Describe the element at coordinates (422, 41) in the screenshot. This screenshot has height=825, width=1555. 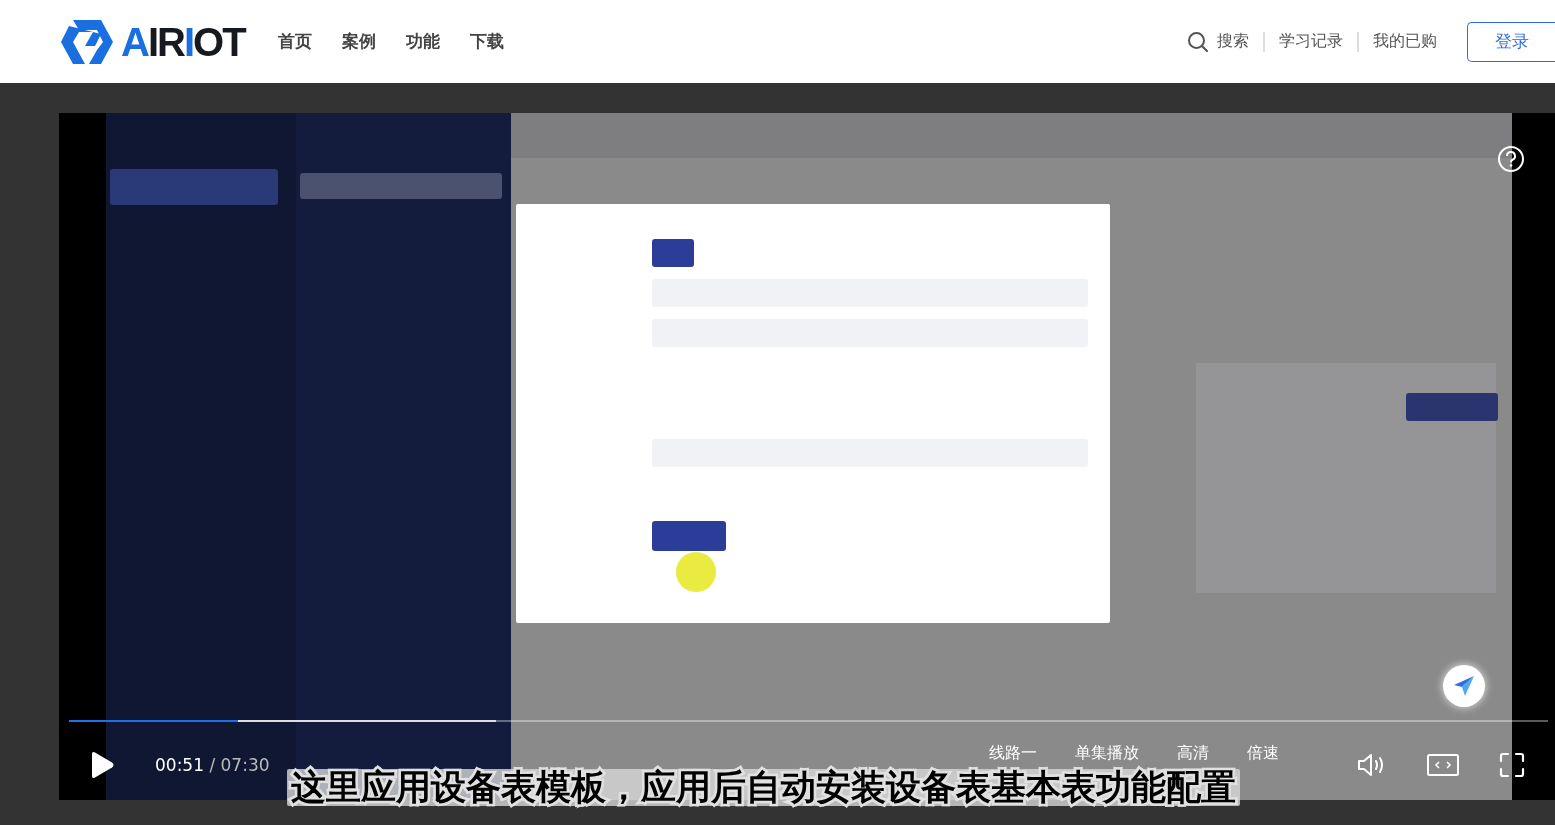
I see `nav-link: 功能` at that location.